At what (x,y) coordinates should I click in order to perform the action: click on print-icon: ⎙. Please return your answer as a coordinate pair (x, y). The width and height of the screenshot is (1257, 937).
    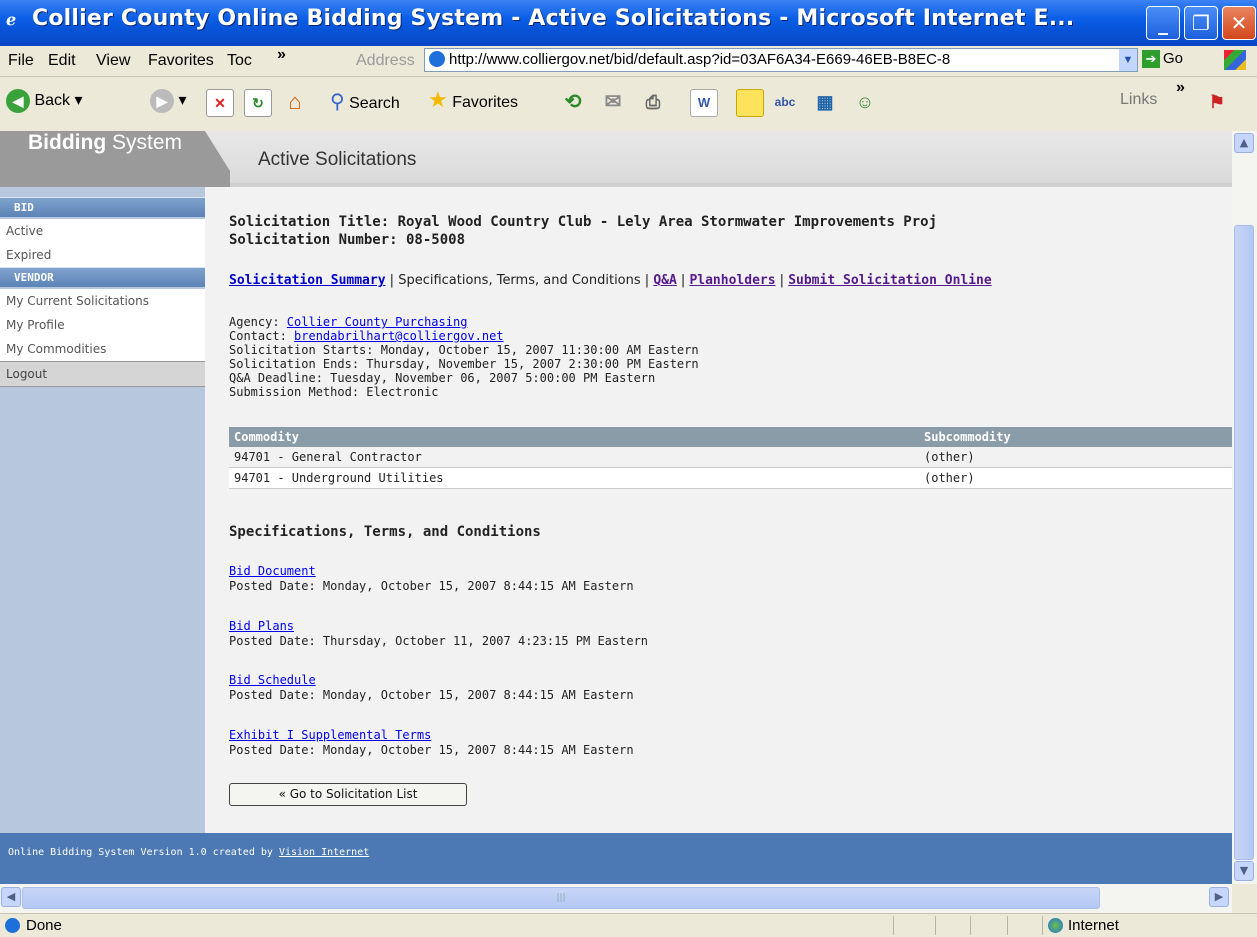
    Looking at the image, I should click on (653, 102).